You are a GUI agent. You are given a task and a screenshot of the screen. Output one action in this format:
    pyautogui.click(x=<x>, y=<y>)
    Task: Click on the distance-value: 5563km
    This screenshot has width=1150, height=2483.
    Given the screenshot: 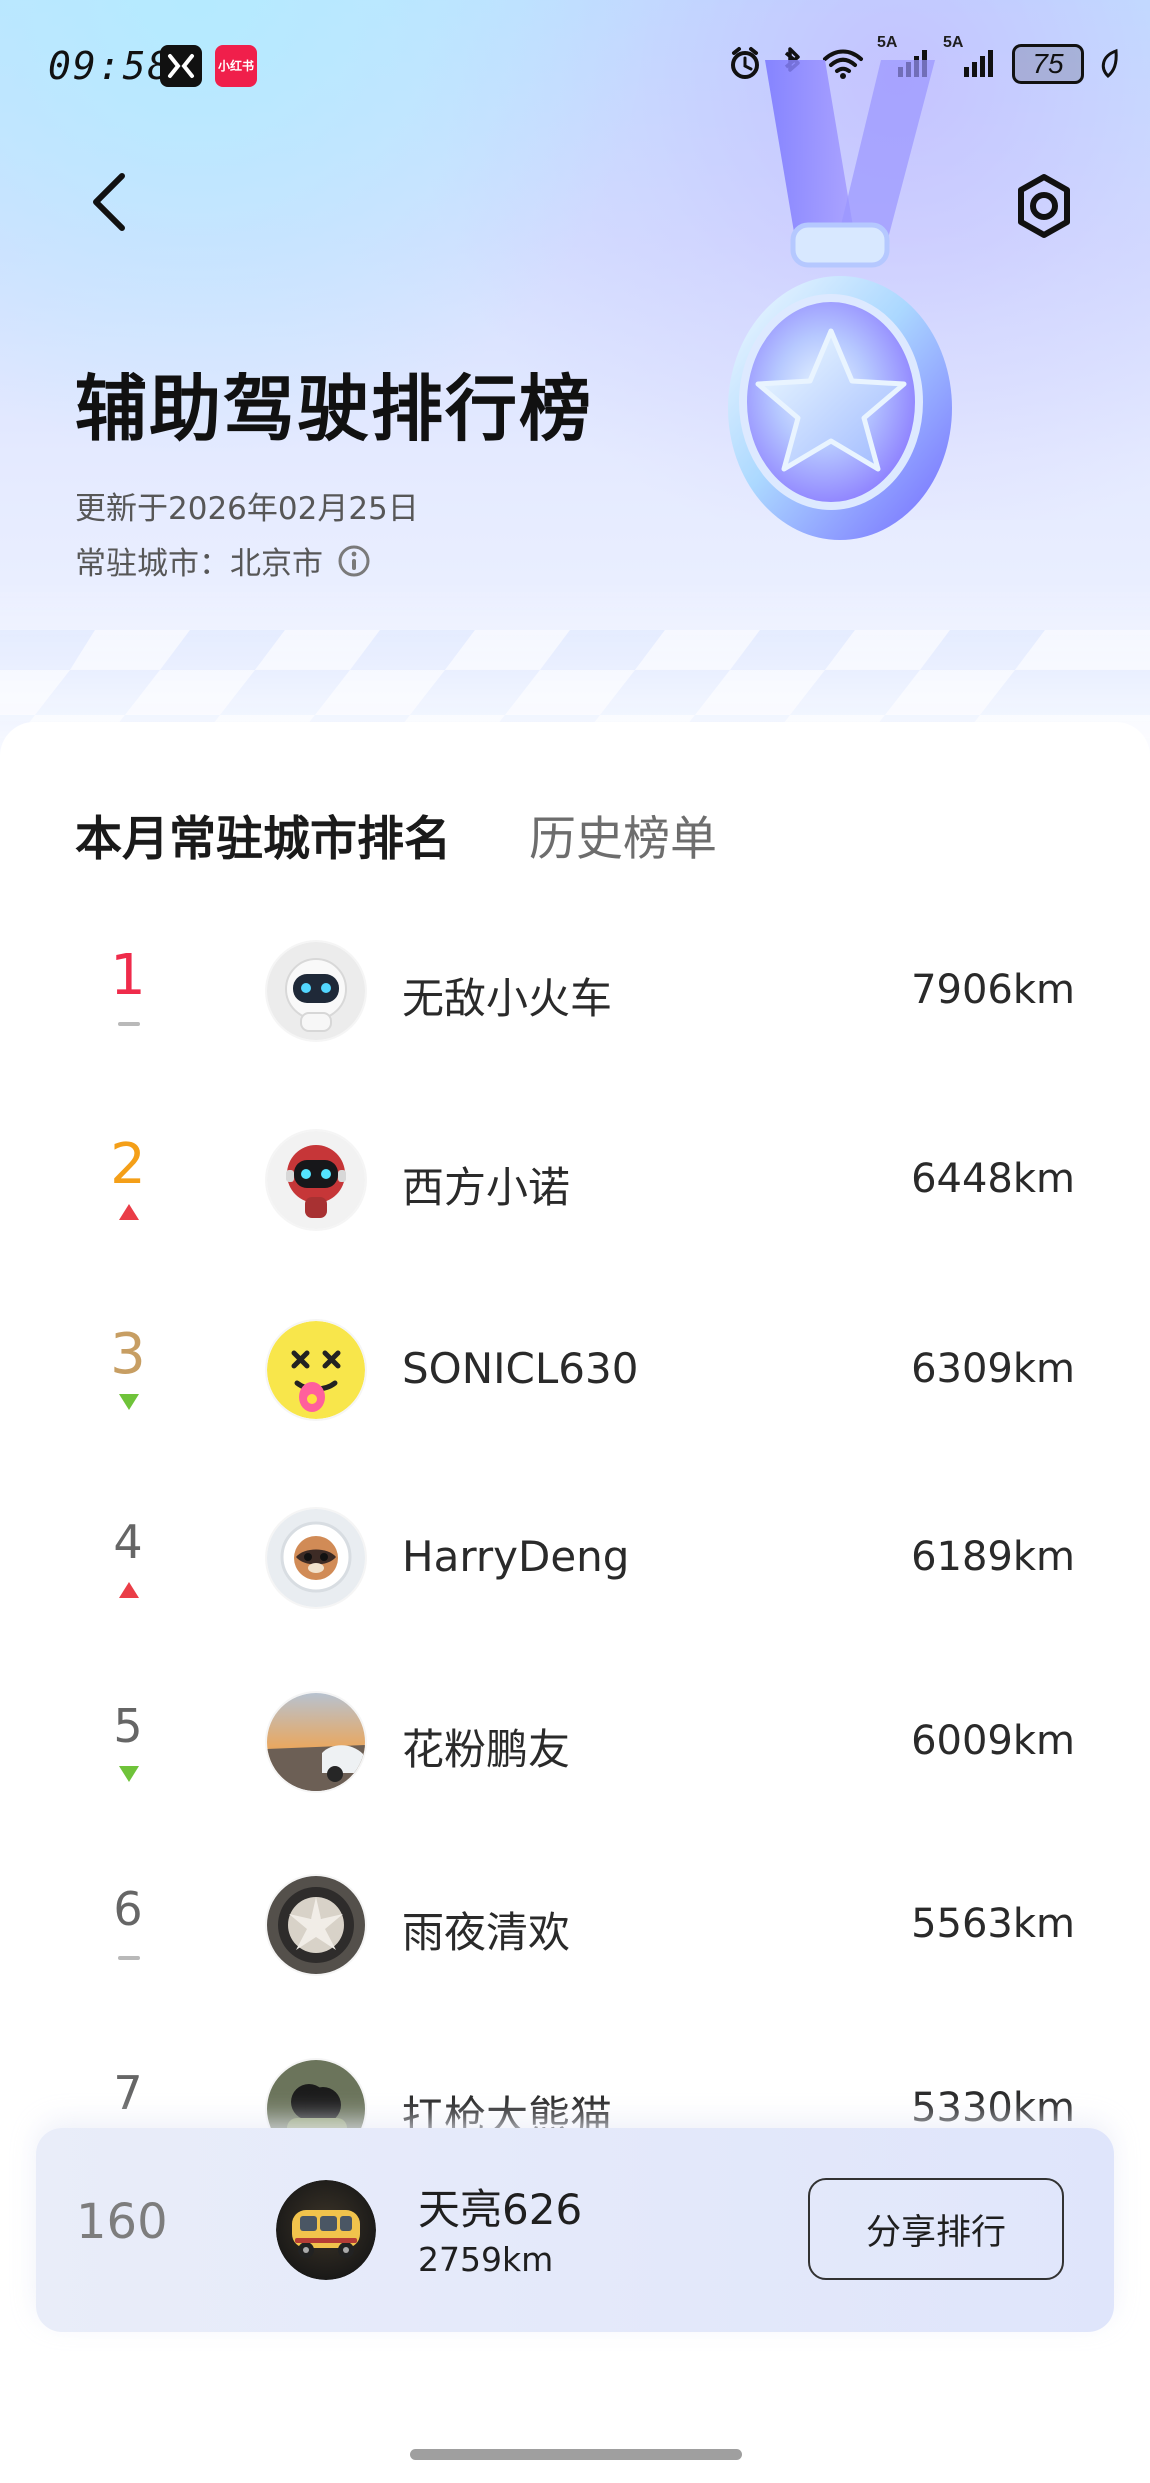 What is the action you would take?
    pyautogui.click(x=993, y=1924)
    